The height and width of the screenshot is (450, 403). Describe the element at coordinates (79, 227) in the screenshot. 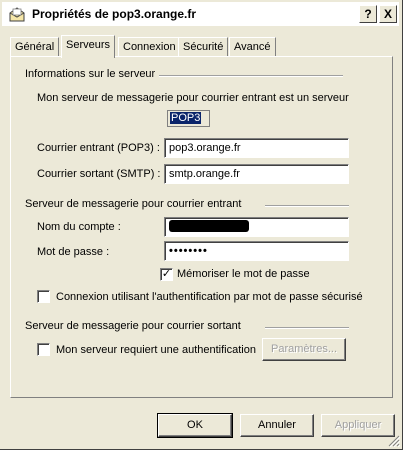

I see `account-name-label: Nom du compte :` at that location.